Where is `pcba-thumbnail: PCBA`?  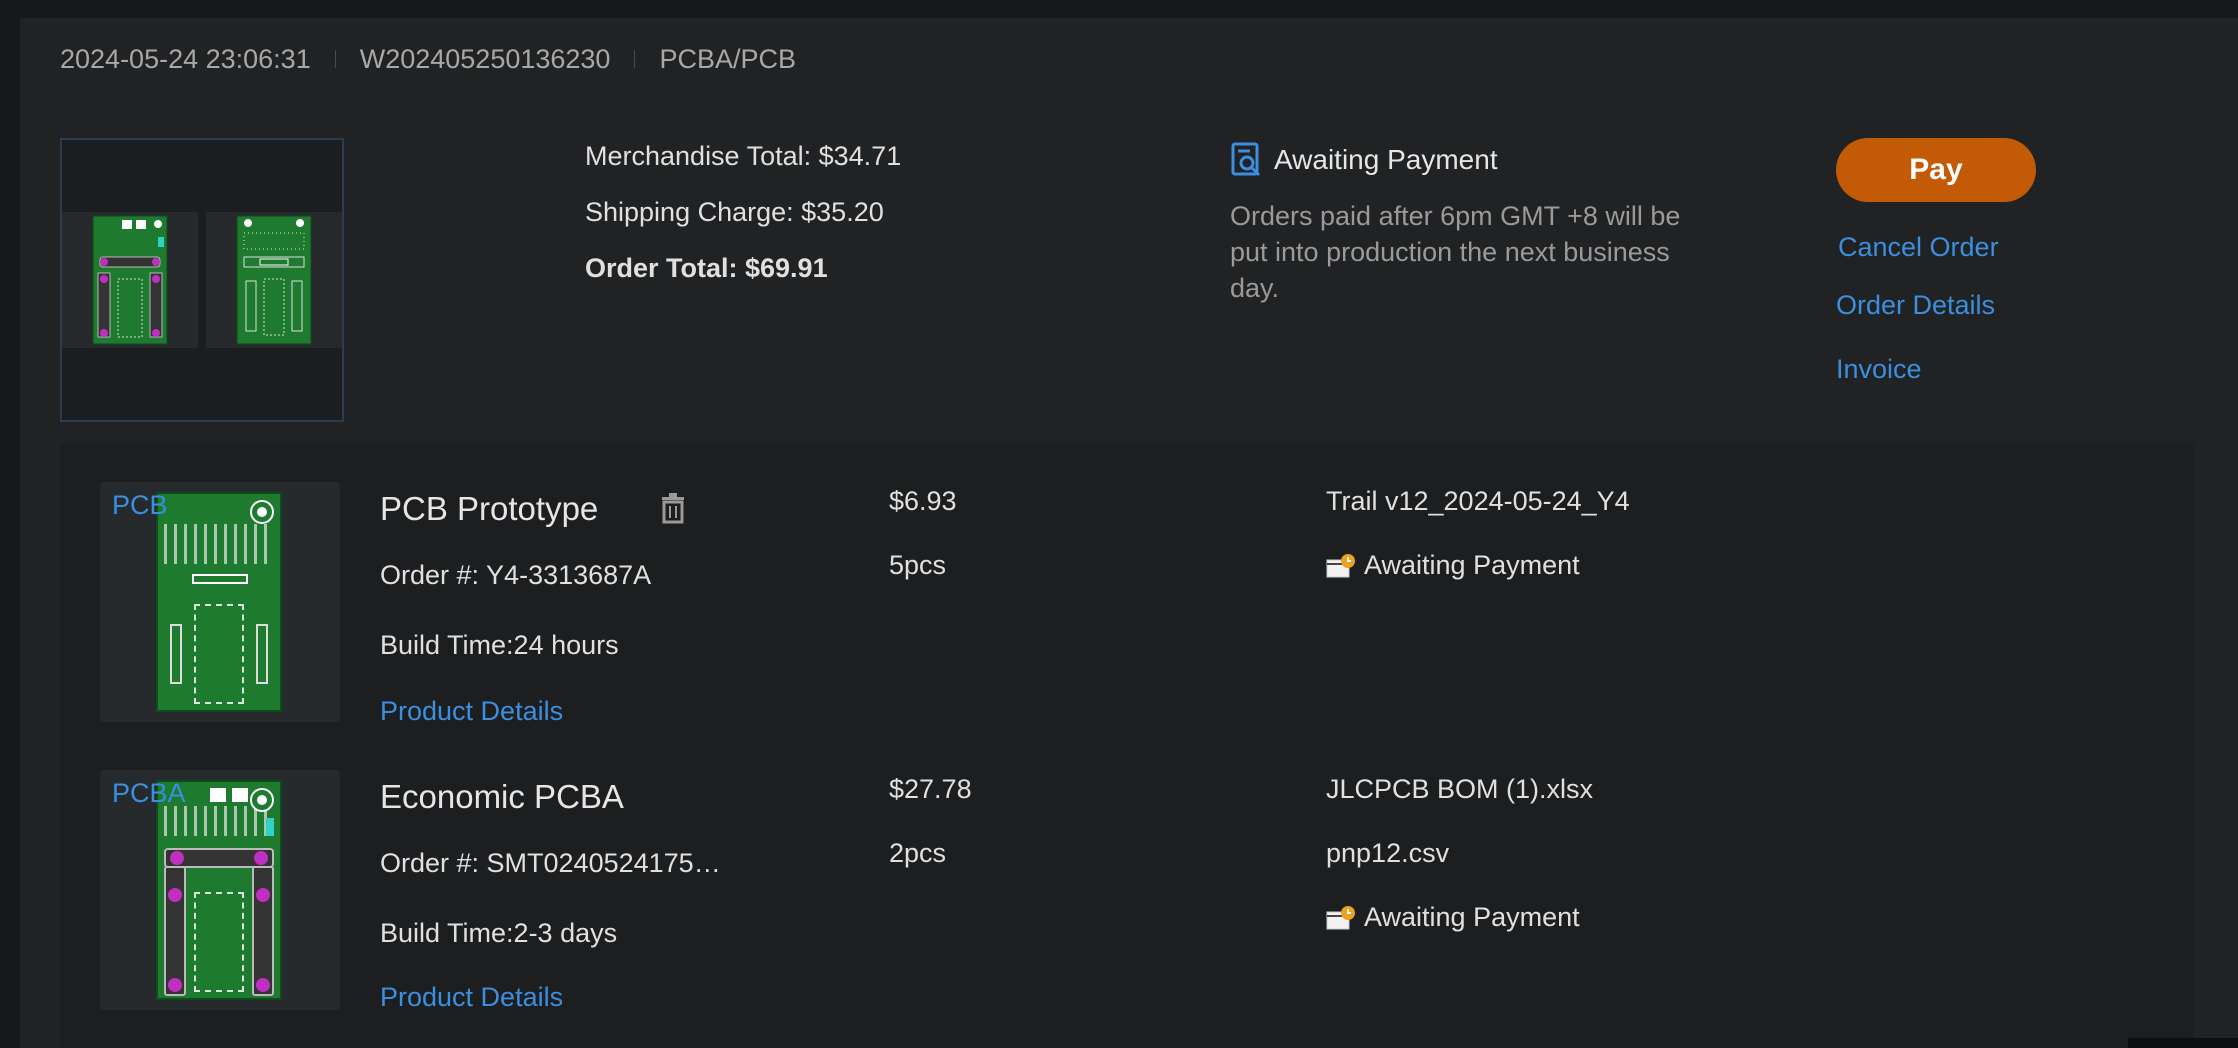 pcba-thumbnail: PCBA is located at coordinates (220, 890).